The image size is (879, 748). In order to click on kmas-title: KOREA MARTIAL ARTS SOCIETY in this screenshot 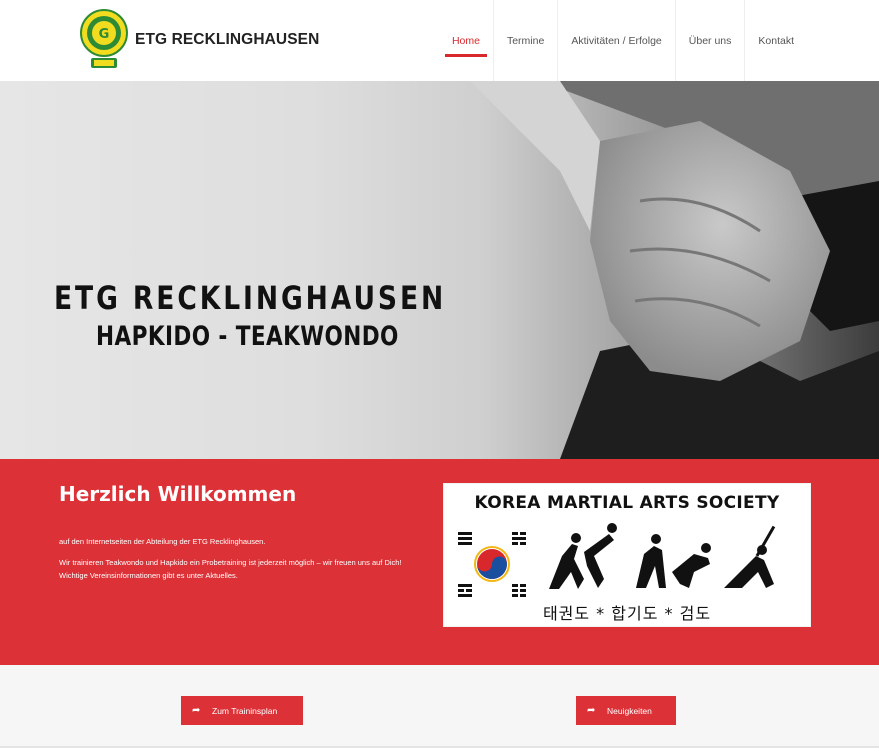, I will do `click(627, 503)`.